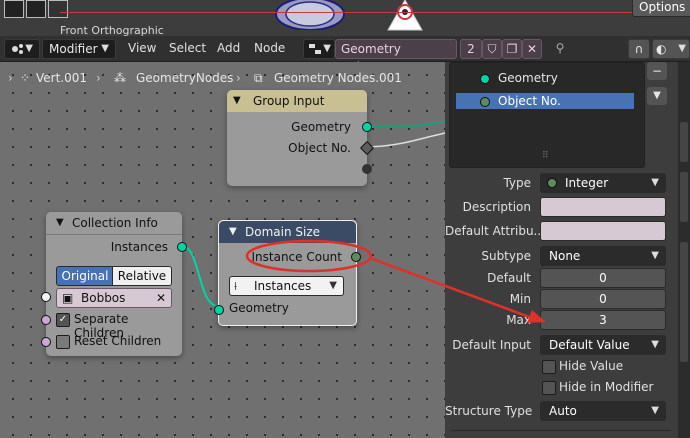 Image resolution: width=690 pixels, height=438 pixels. Describe the element at coordinates (536, 316) in the screenshot. I see `annotation-arrowhead` at that location.